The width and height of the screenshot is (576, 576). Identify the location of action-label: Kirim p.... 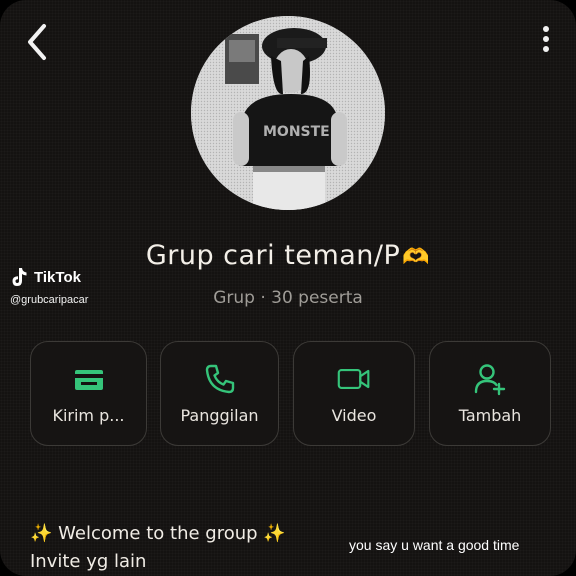
(88, 415).